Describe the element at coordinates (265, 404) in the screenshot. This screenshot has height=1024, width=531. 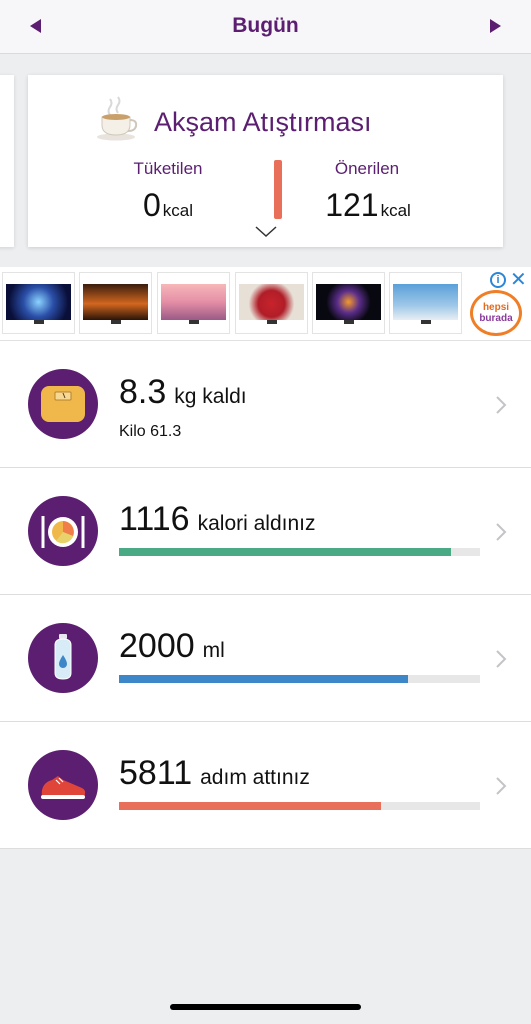
I see `weight-row: 8.3 kg kaldı Kilo 61.3` at that location.